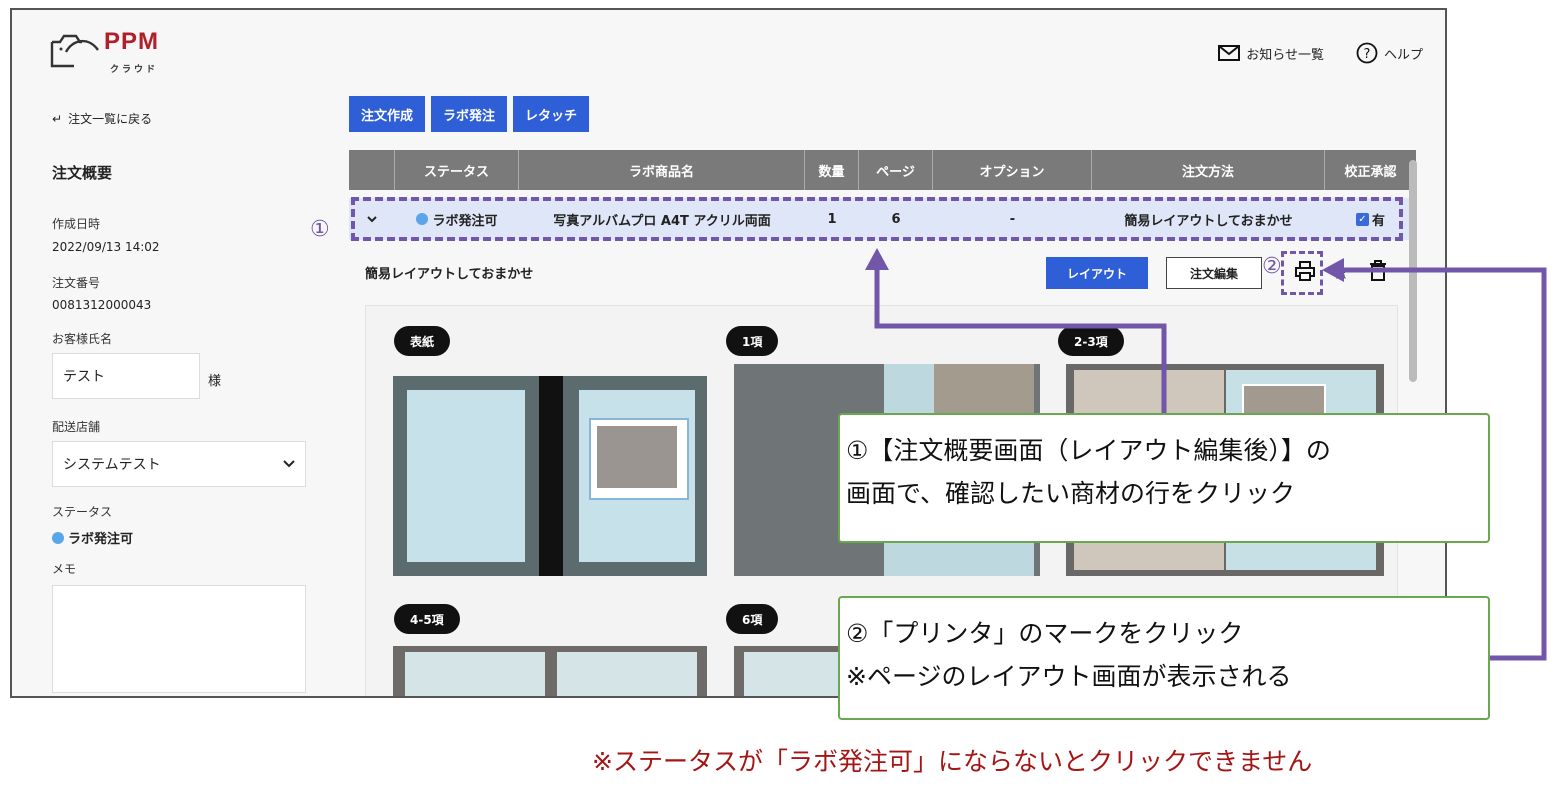 The width and height of the screenshot is (1557, 786). What do you see at coordinates (84, 377) in the screenshot?
I see `customer-name-value: テスト` at bounding box center [84, 377].